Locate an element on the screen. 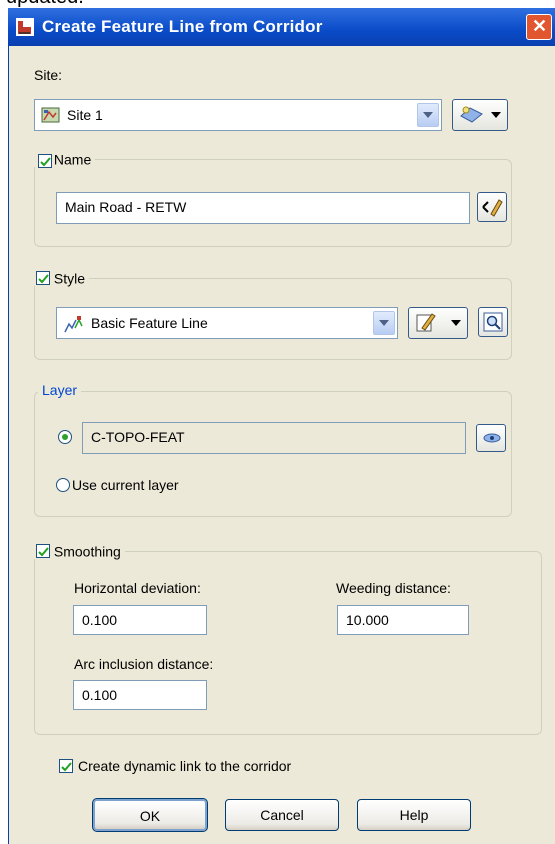 The height and width of the screenshot is (844, 555). layer-current-radio is located at coordinates (63, 485).